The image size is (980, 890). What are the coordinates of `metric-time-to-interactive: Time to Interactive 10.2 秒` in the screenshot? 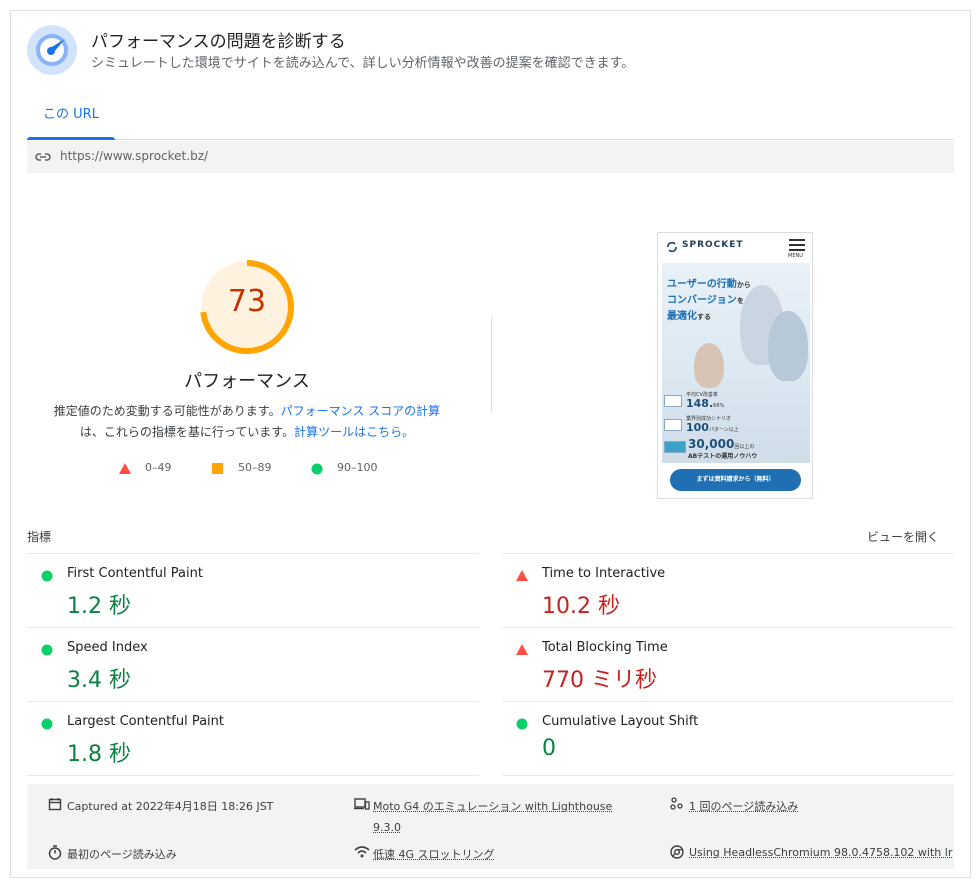 It's located at (728, 590).